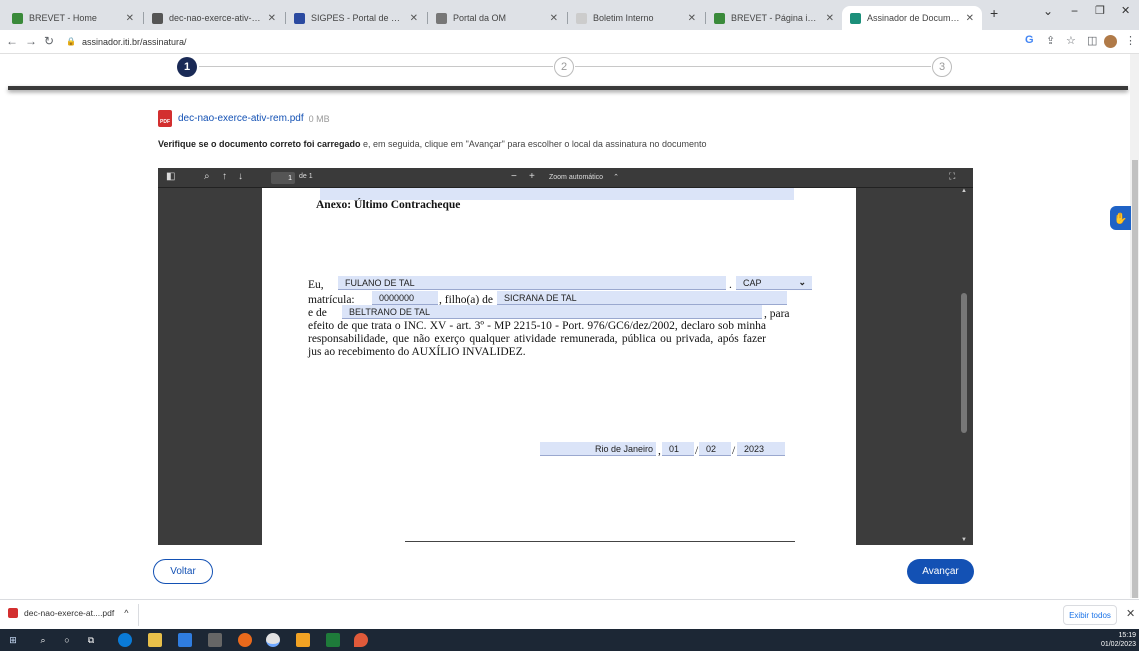  I want to click on globe-favicon-icon, so click(157, 18).